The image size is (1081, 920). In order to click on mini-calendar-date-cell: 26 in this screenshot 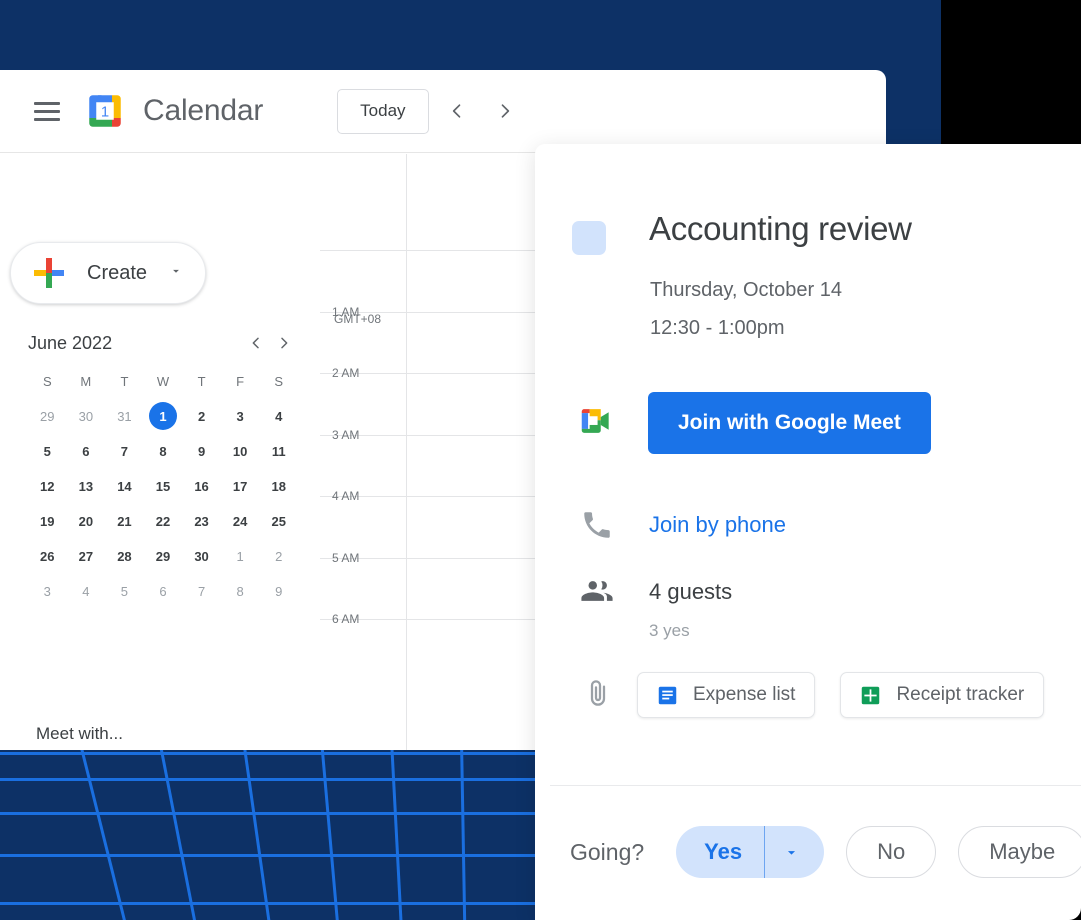, I will do `click(47, 556)`.